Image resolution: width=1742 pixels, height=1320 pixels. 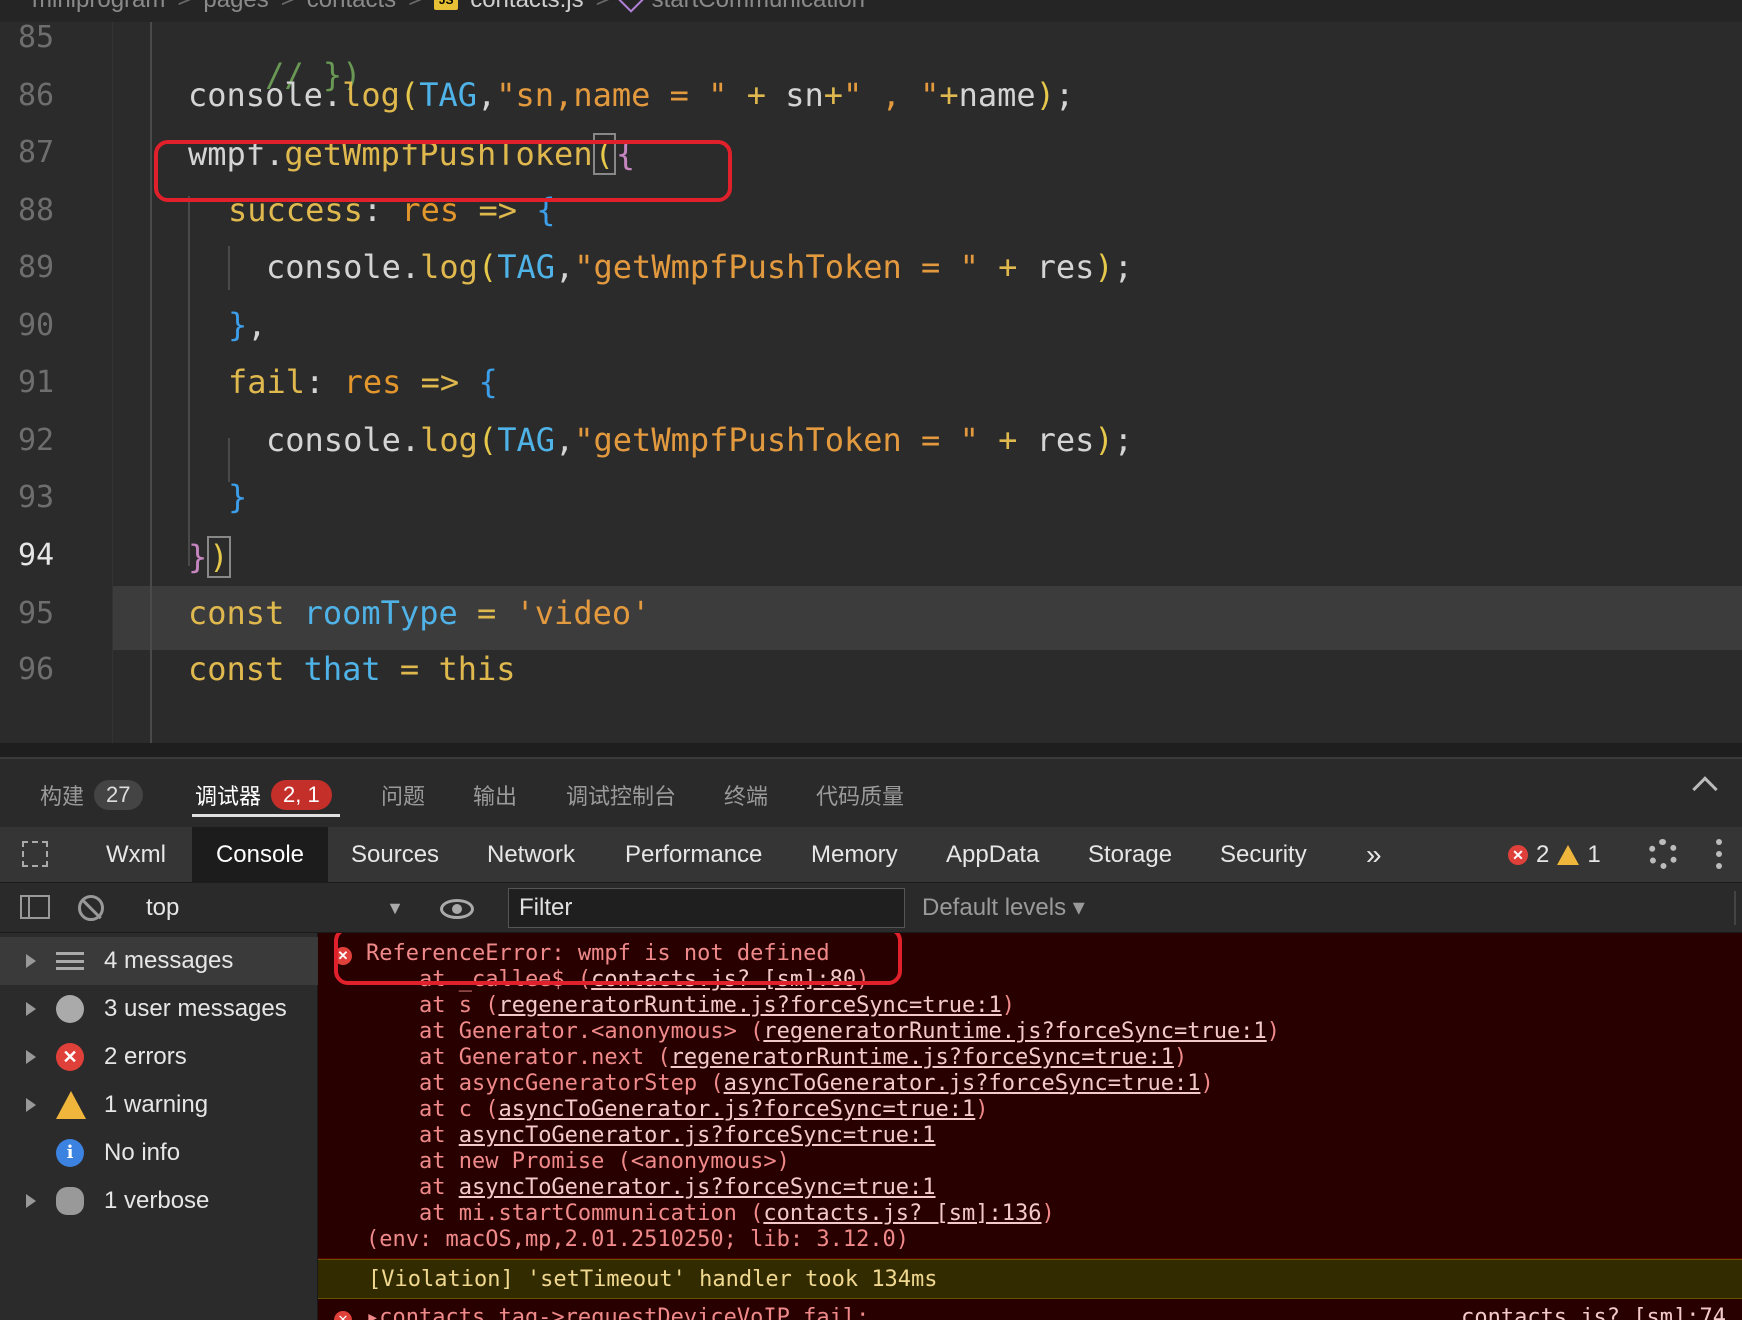 I want to click on context-value: top, so click(x=163, y=907).